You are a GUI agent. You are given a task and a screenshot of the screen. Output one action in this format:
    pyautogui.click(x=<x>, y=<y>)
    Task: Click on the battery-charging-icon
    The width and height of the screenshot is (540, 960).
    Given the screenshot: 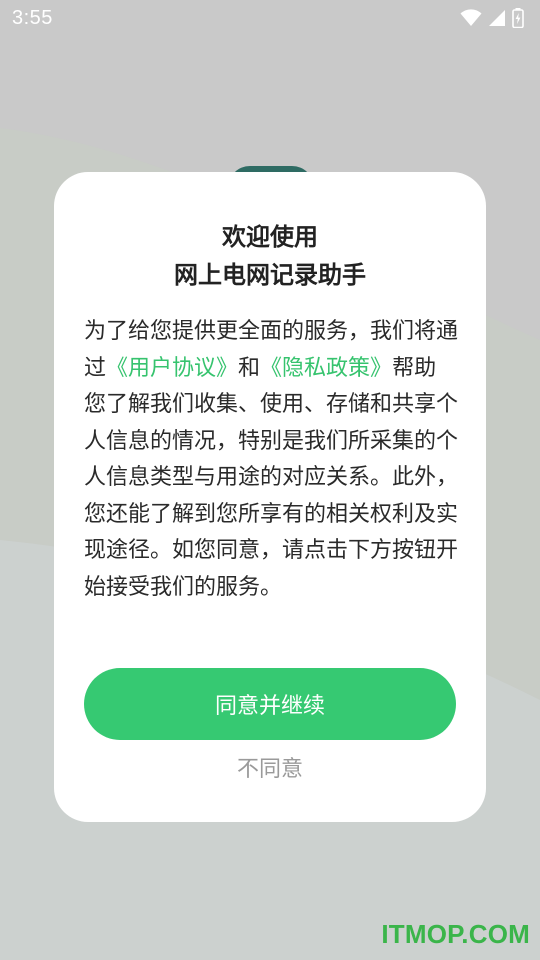 What is the action you would take?
    pyautogui.click(x=518, y=18)
    